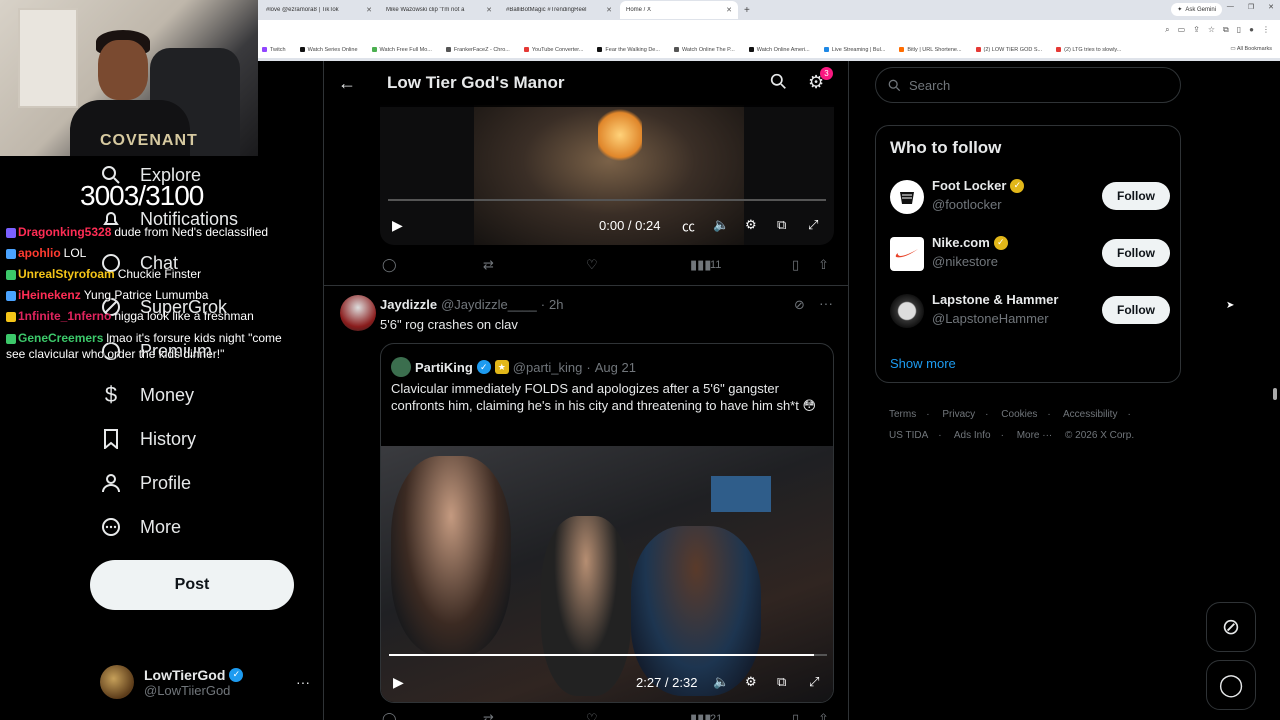 This screenshot has width=1280, height=720. Describe the element at coordinates (1030, 198) in the screenshot. I see `follow-suggestion: Foot Locker ✓ @footlocker Follow` at that location.